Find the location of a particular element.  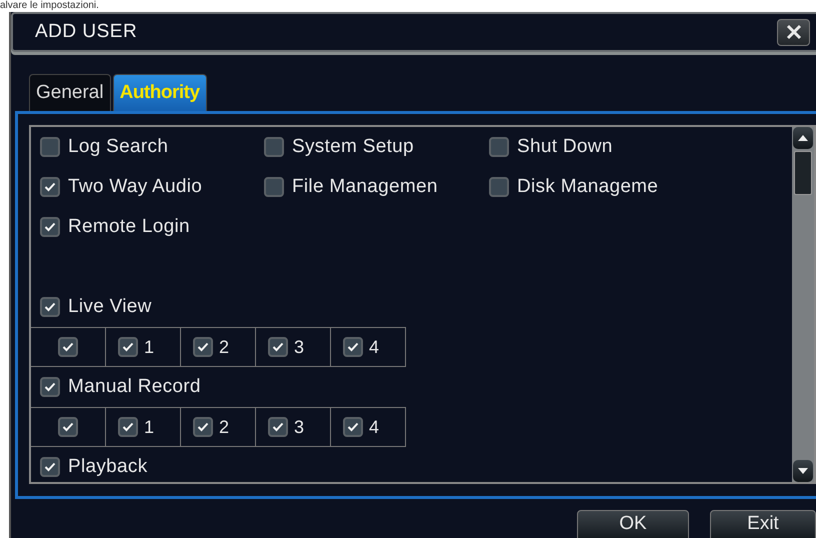

up-triangle-icon is located at coordinates (803, 138).